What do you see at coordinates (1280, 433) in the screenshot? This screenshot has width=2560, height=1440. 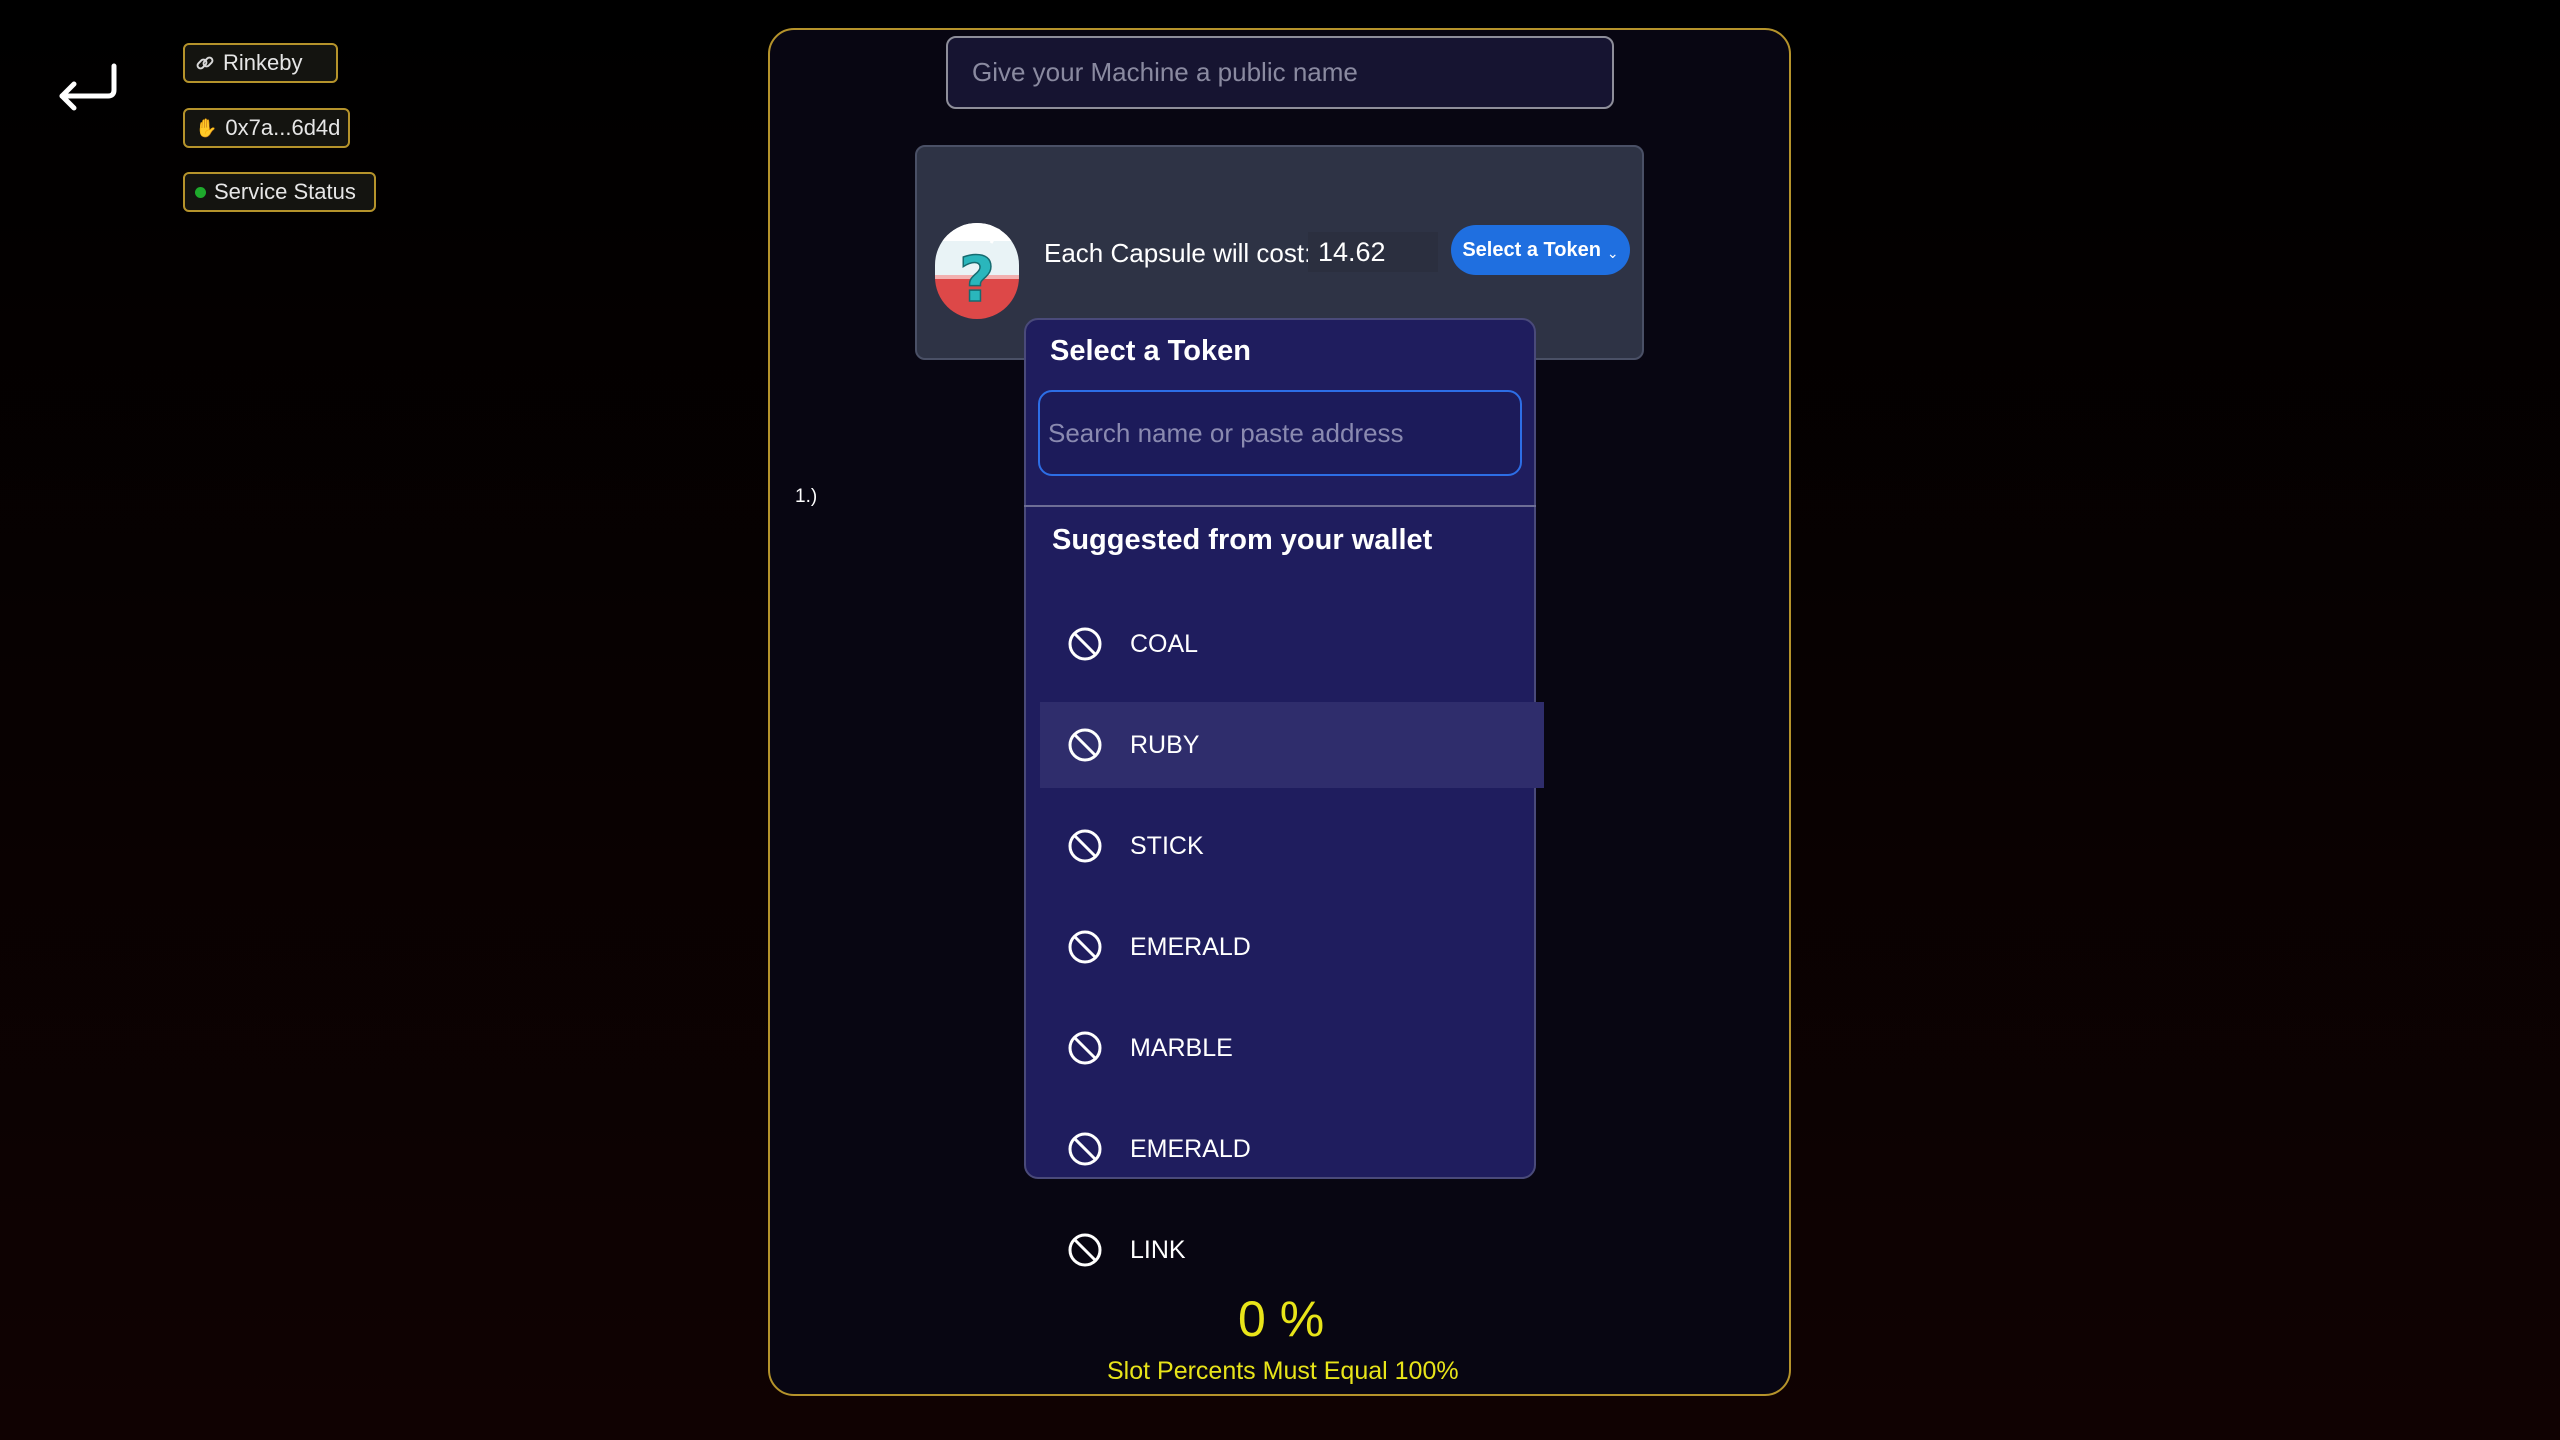 I see `token-search-input` at bounding box center [1280, 433].